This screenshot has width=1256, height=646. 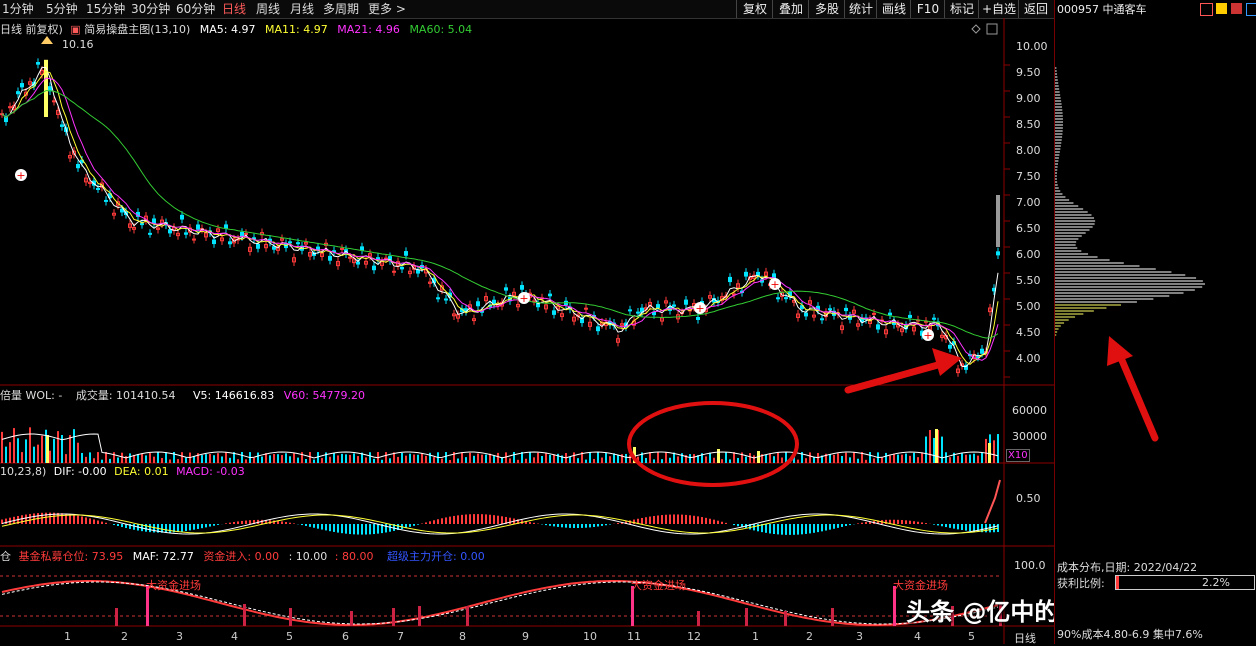 I want to click on red-arrow-icon, so click(x=903, y=371).